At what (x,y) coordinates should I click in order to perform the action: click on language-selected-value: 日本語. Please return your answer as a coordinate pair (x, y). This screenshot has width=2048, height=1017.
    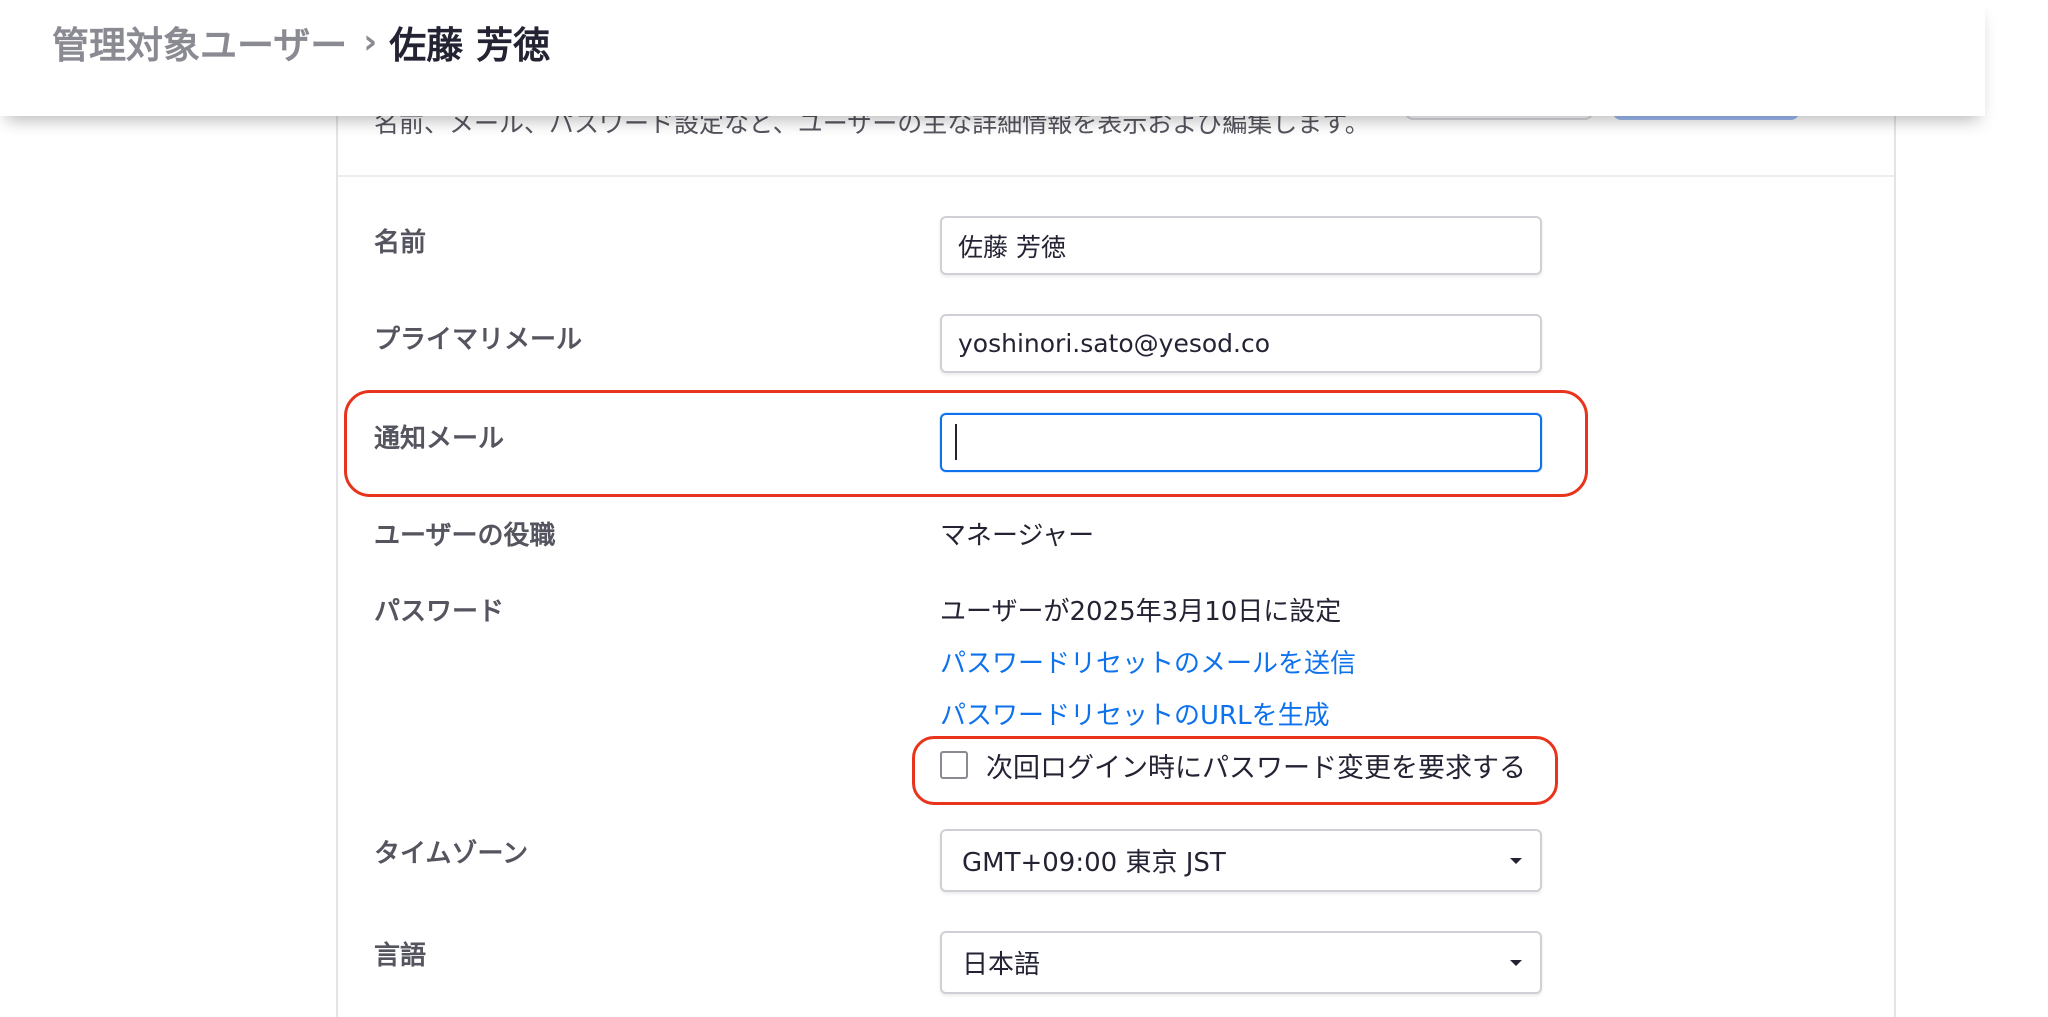
    Looking at the image, I should click on (1001, 965).